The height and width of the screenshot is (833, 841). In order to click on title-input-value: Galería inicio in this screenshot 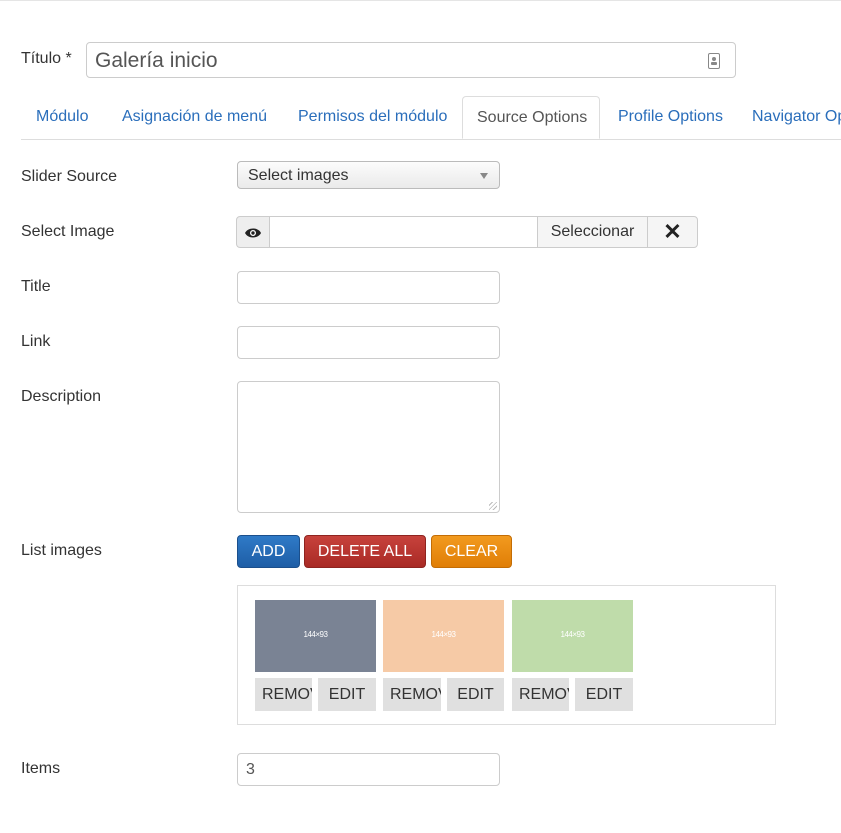, I will do `click(156, 60)`.